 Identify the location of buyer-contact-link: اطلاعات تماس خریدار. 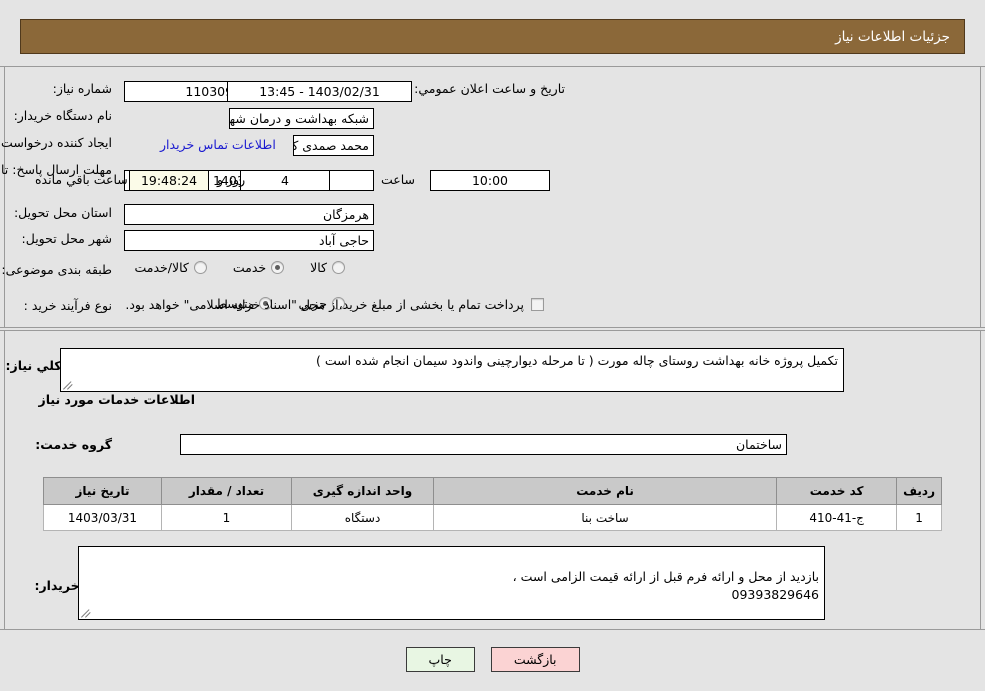
(218, 144).